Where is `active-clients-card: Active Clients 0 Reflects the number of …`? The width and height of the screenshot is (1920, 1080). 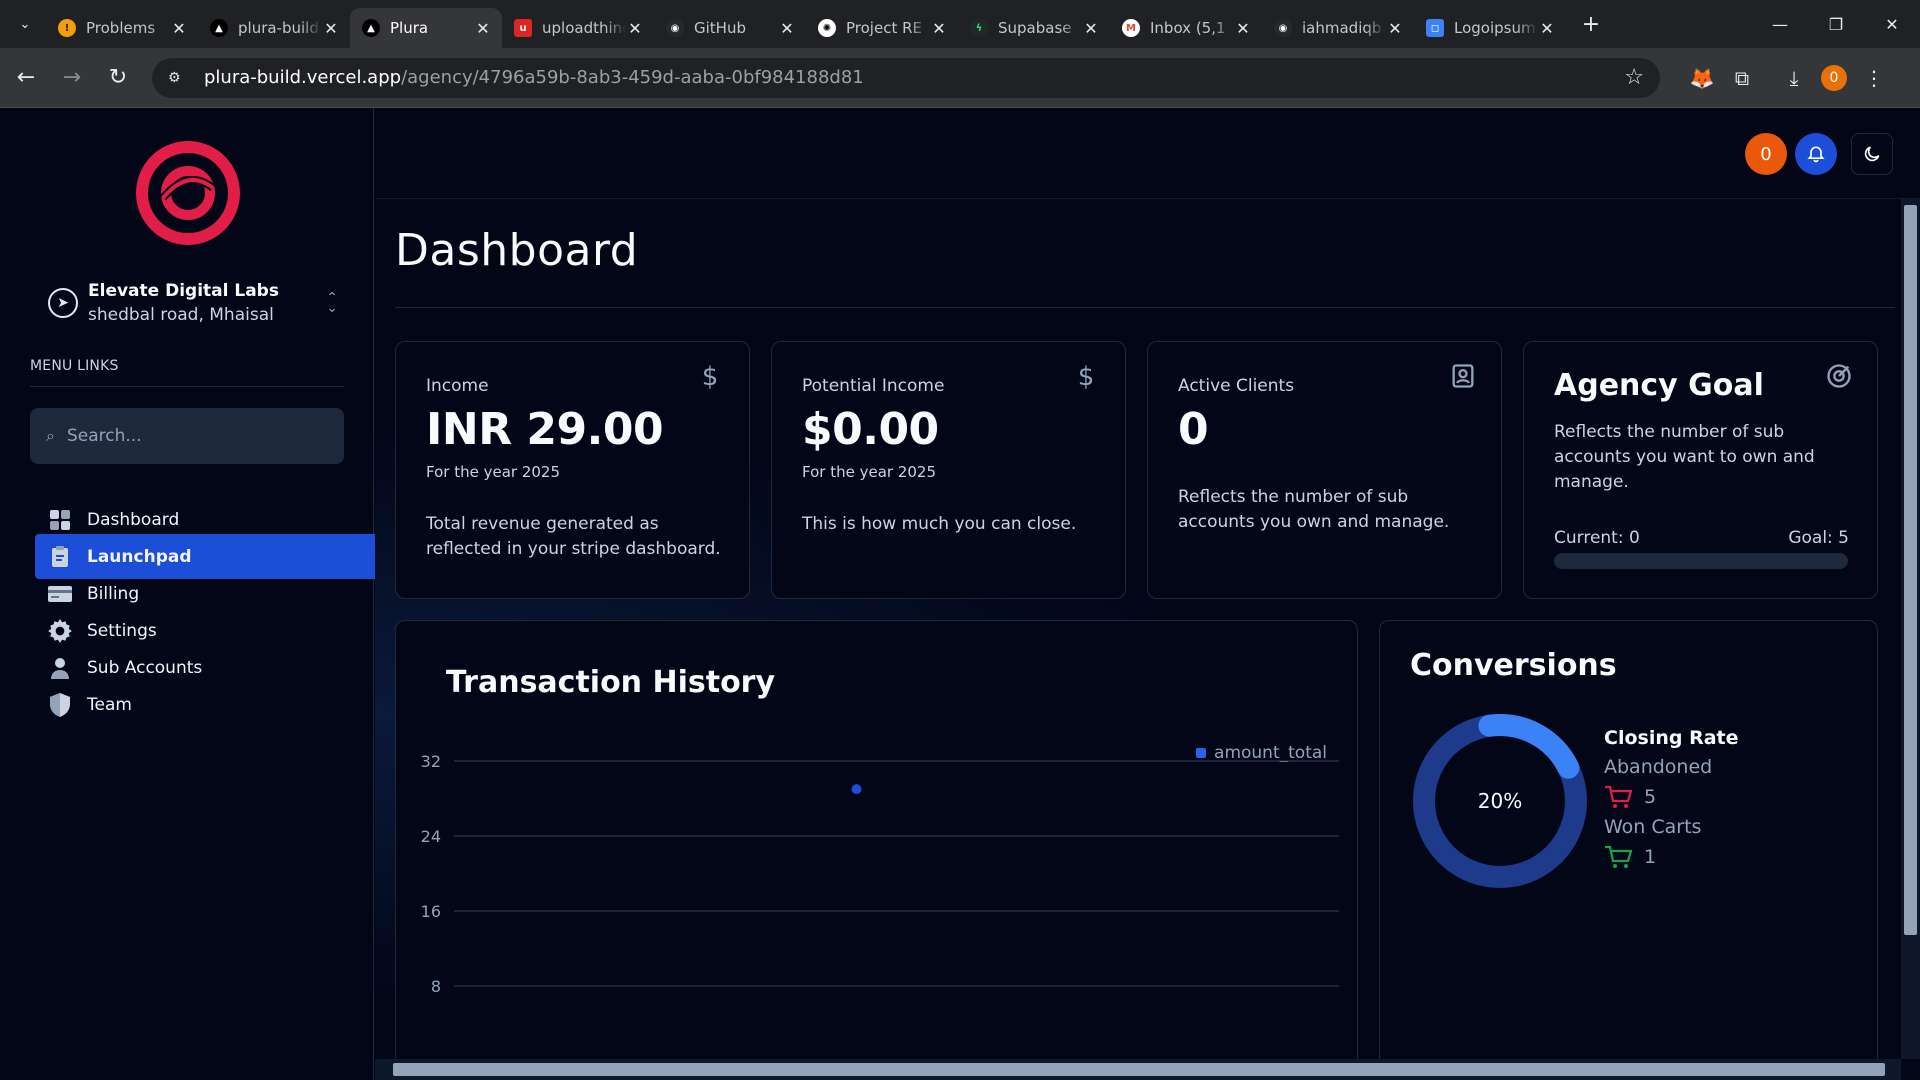 active-clients-card: Active Clients 0 Reflects the number of … is located at coordinates (1324, 470).